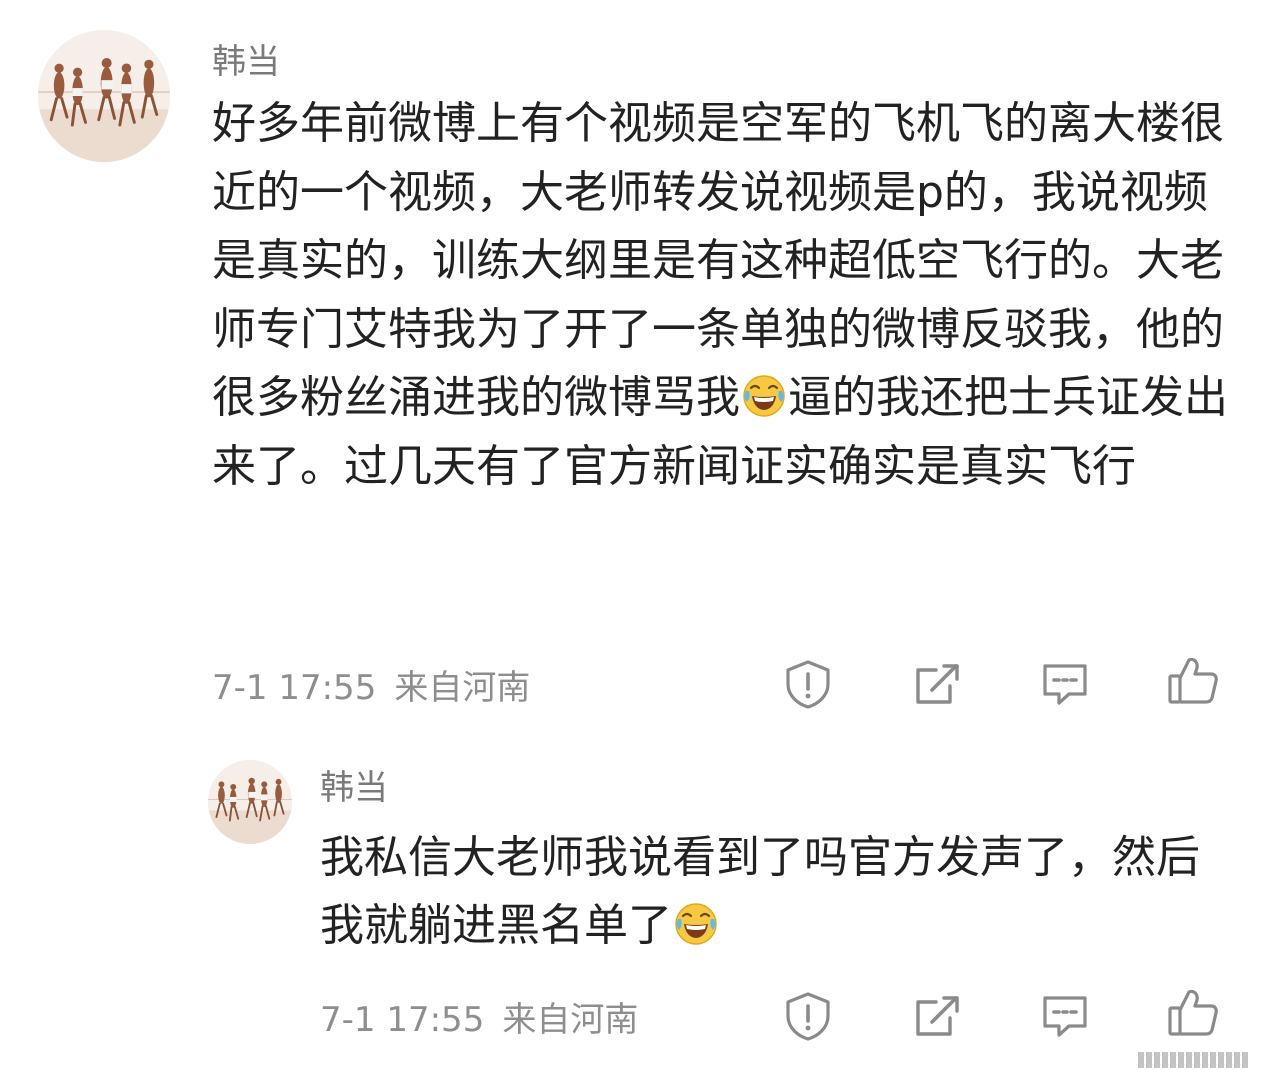 The image size is (1272, 1080). I want to click on comment-text: 我私信大老师我说看到了吗官方发声了，然后我就躺进黑名单了, so click(770, 892).